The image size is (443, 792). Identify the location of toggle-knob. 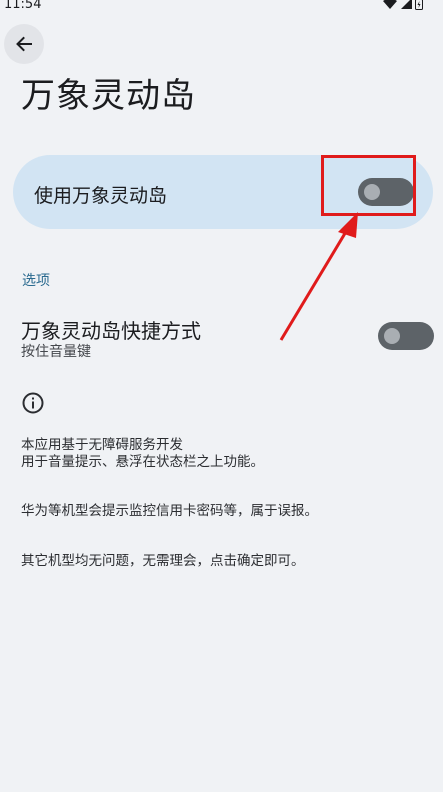
(392, 336).